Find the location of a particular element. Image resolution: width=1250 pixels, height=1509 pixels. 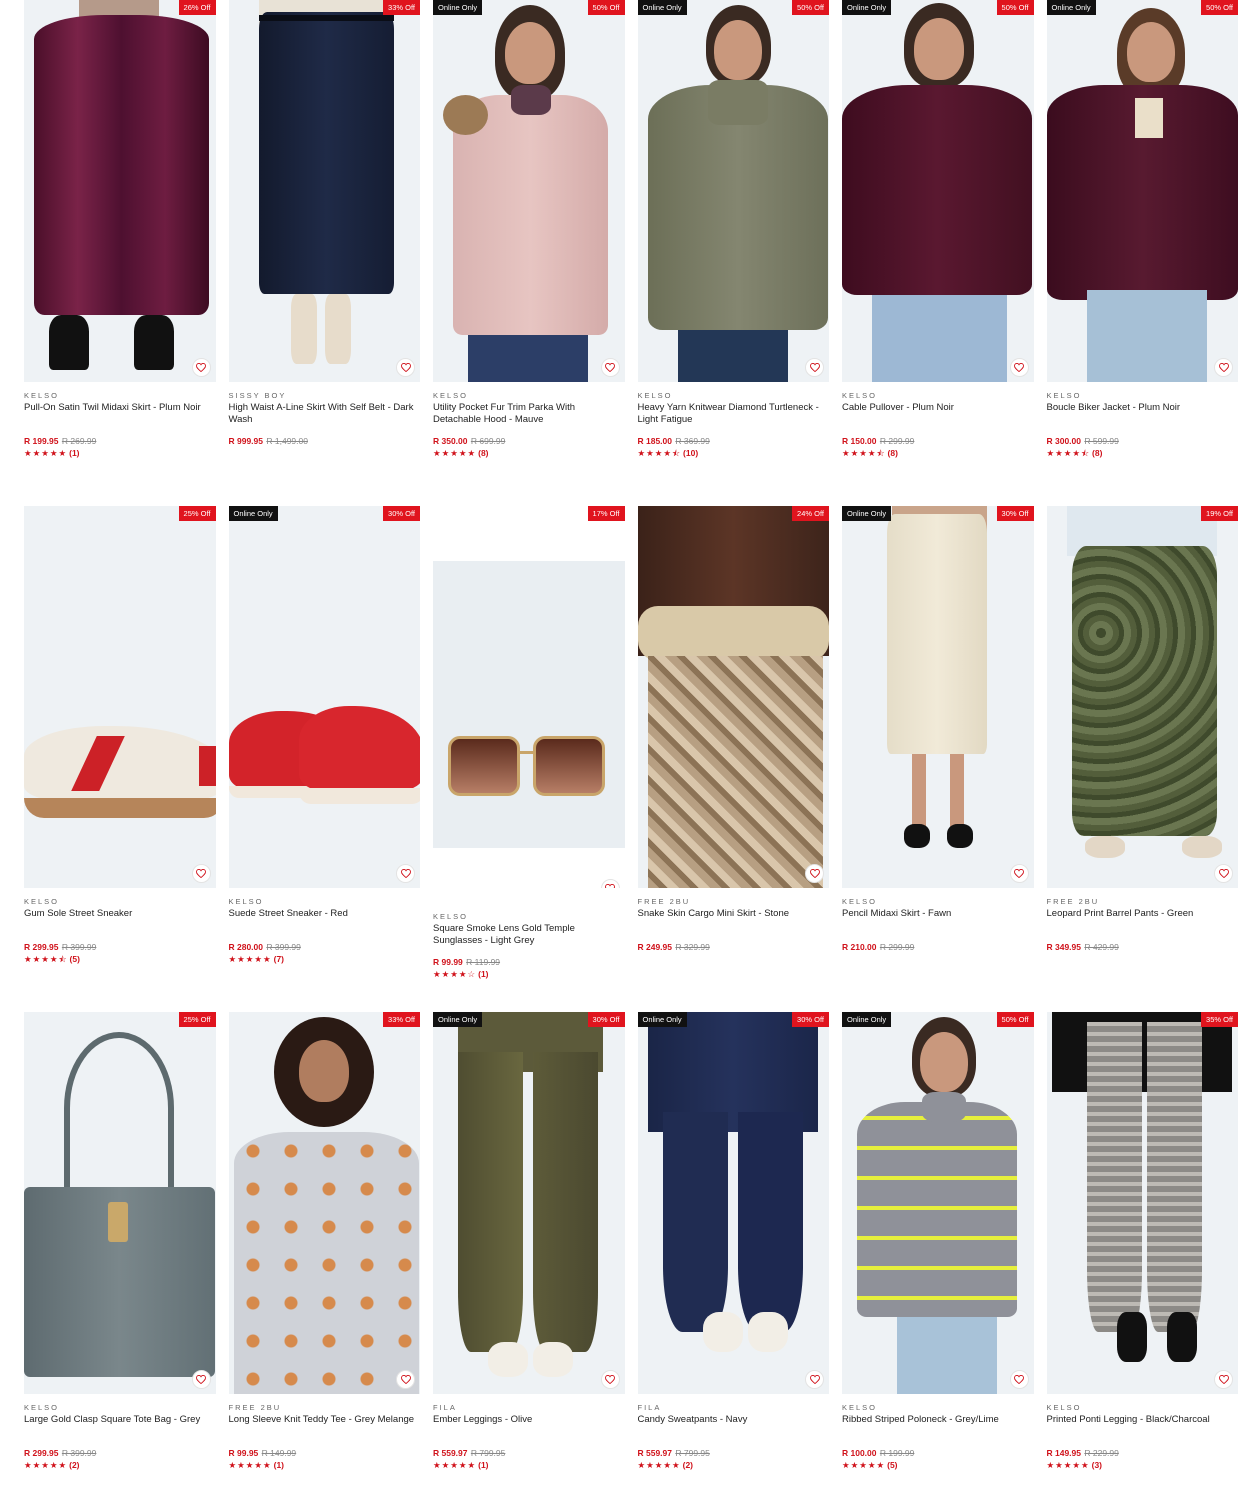

product-rating: ★★★★⯪ (10) is located at coordinates (734, 453).